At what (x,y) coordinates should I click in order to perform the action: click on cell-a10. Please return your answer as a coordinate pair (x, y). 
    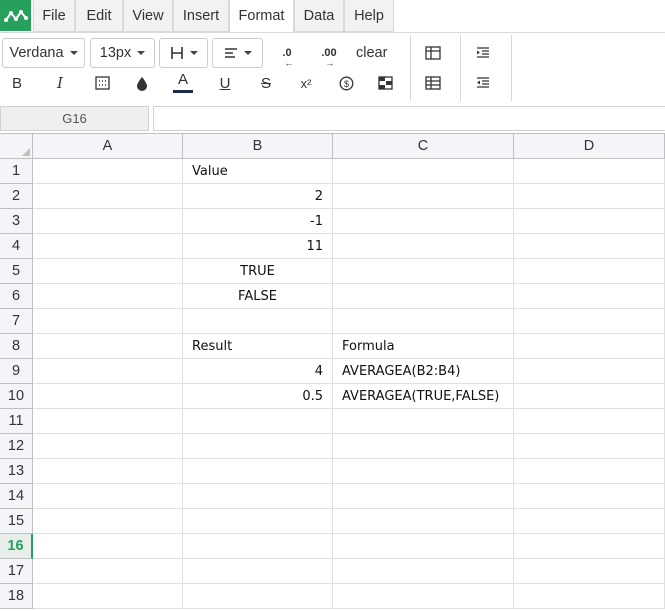
    Looking at the image, I should click on (108, 396).